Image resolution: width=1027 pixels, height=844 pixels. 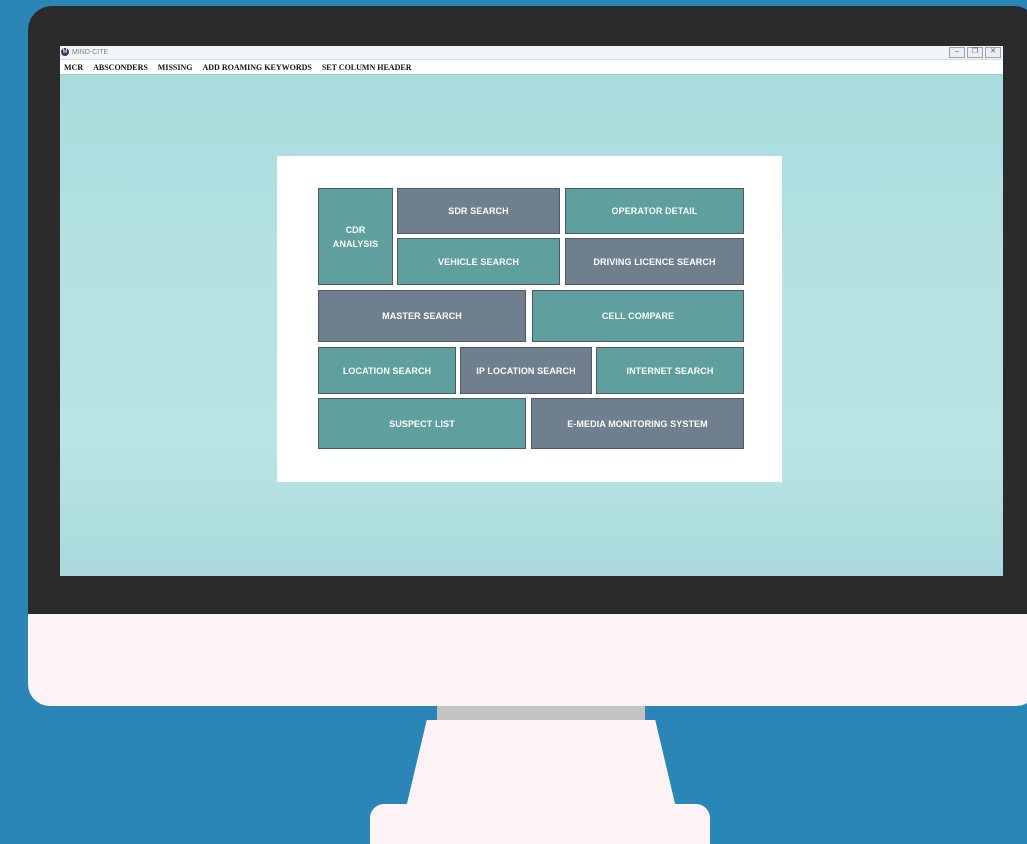 I want to click on monitor-stand-base, so click(x=540, y=824).